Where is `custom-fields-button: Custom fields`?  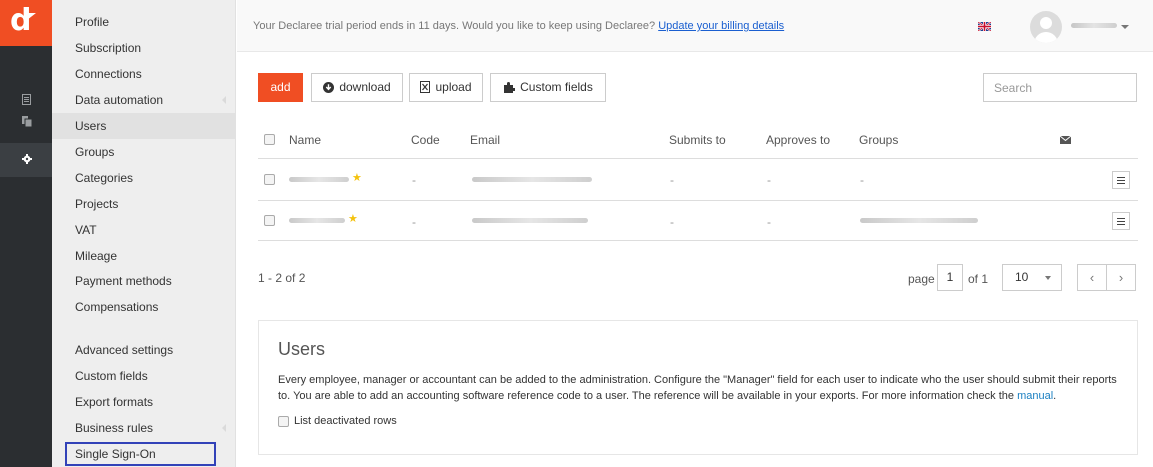
custom-fields-button: Custom fields is located at coordinates (548, 87).